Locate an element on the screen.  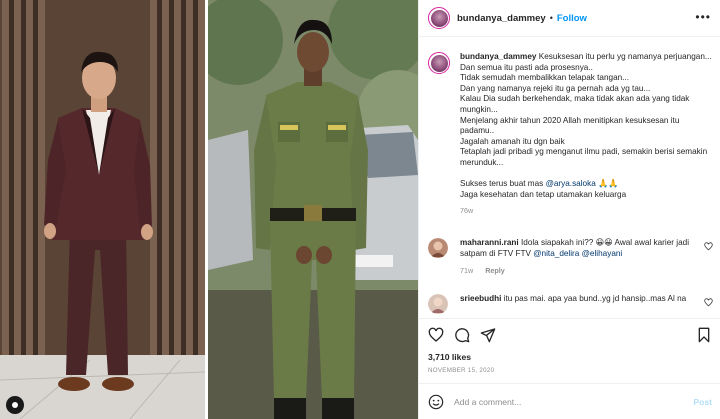
share-icon is located at coordinates (488, 335).